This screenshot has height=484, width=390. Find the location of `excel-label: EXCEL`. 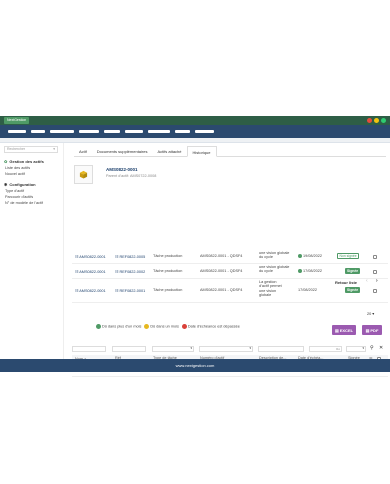

excel-label: EXCEL is located at coordinates (346, 330).